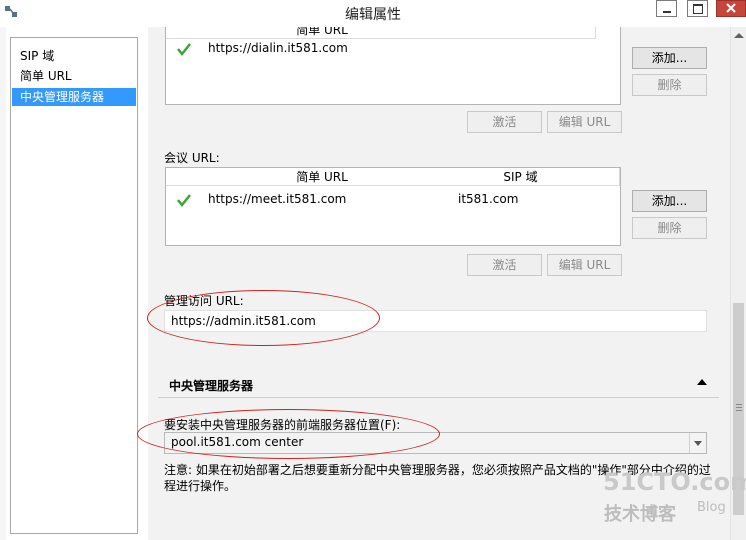  Describe the element at coordinates (521, 177) in the screenshot. I see `grid-header-sip-domain: SIP 域` at that location.